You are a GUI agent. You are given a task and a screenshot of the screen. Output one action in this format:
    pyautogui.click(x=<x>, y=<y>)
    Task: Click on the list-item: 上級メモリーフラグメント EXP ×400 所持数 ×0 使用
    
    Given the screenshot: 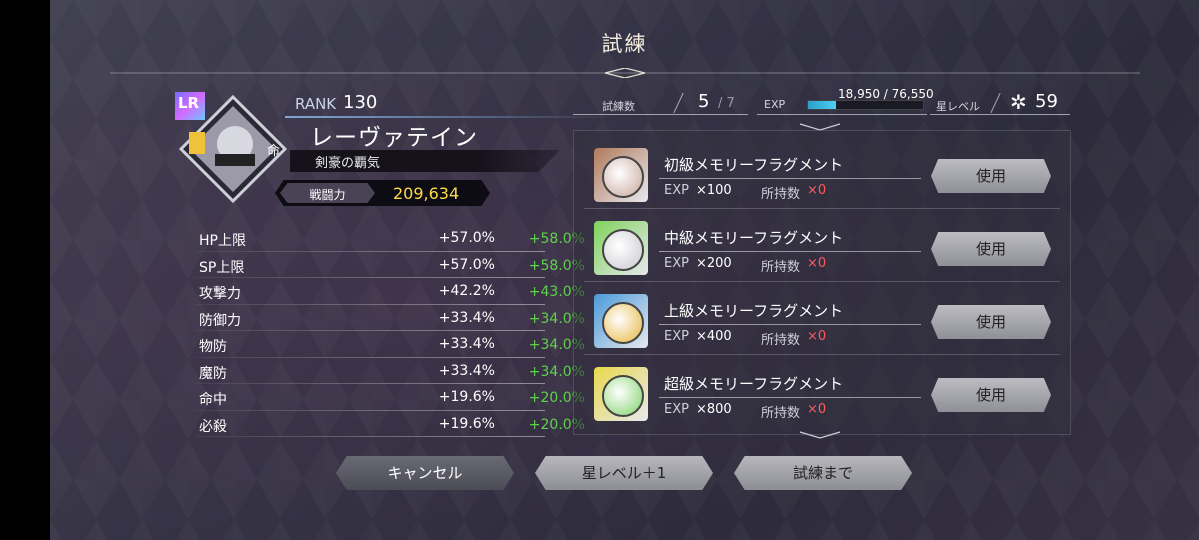 What is the action you would take?
    pyautogui.click(x=822, y=318)
    